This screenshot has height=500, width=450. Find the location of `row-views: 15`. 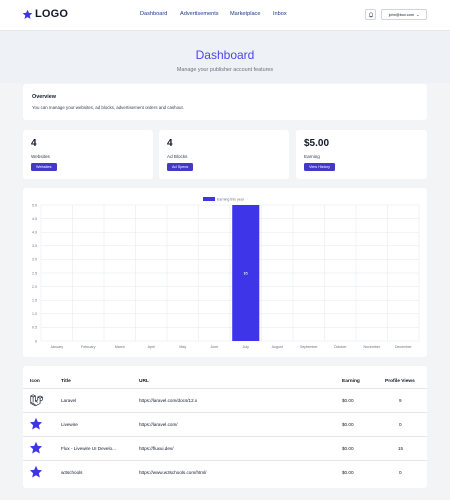

row-views: 15 is located at coordinates (401, 448).